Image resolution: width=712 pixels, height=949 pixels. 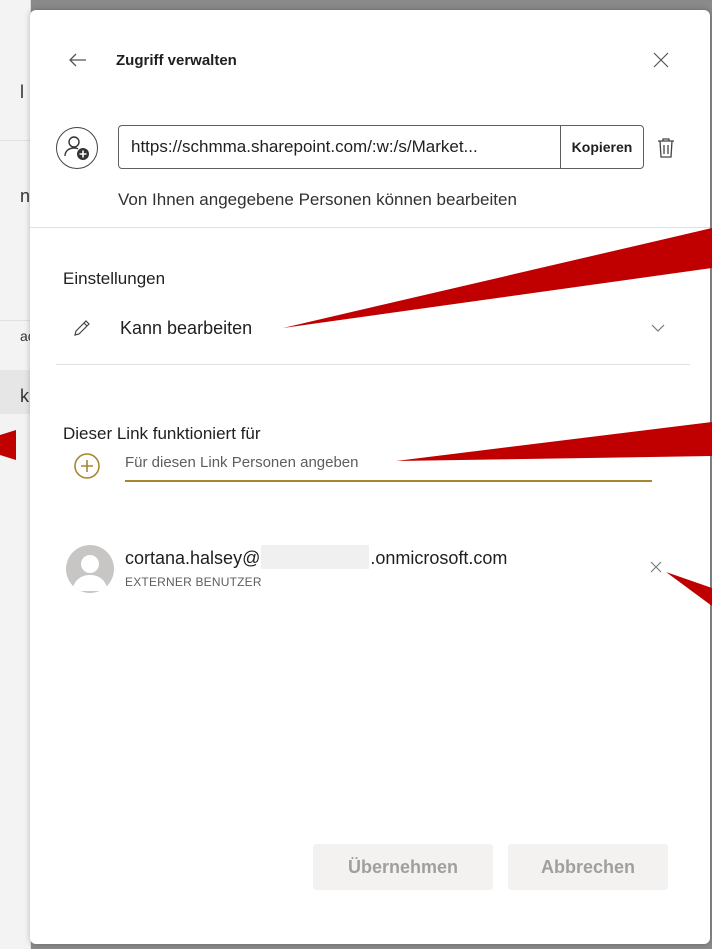 I want to click on copy-button: Kopieren, so click(x=601, y=147).